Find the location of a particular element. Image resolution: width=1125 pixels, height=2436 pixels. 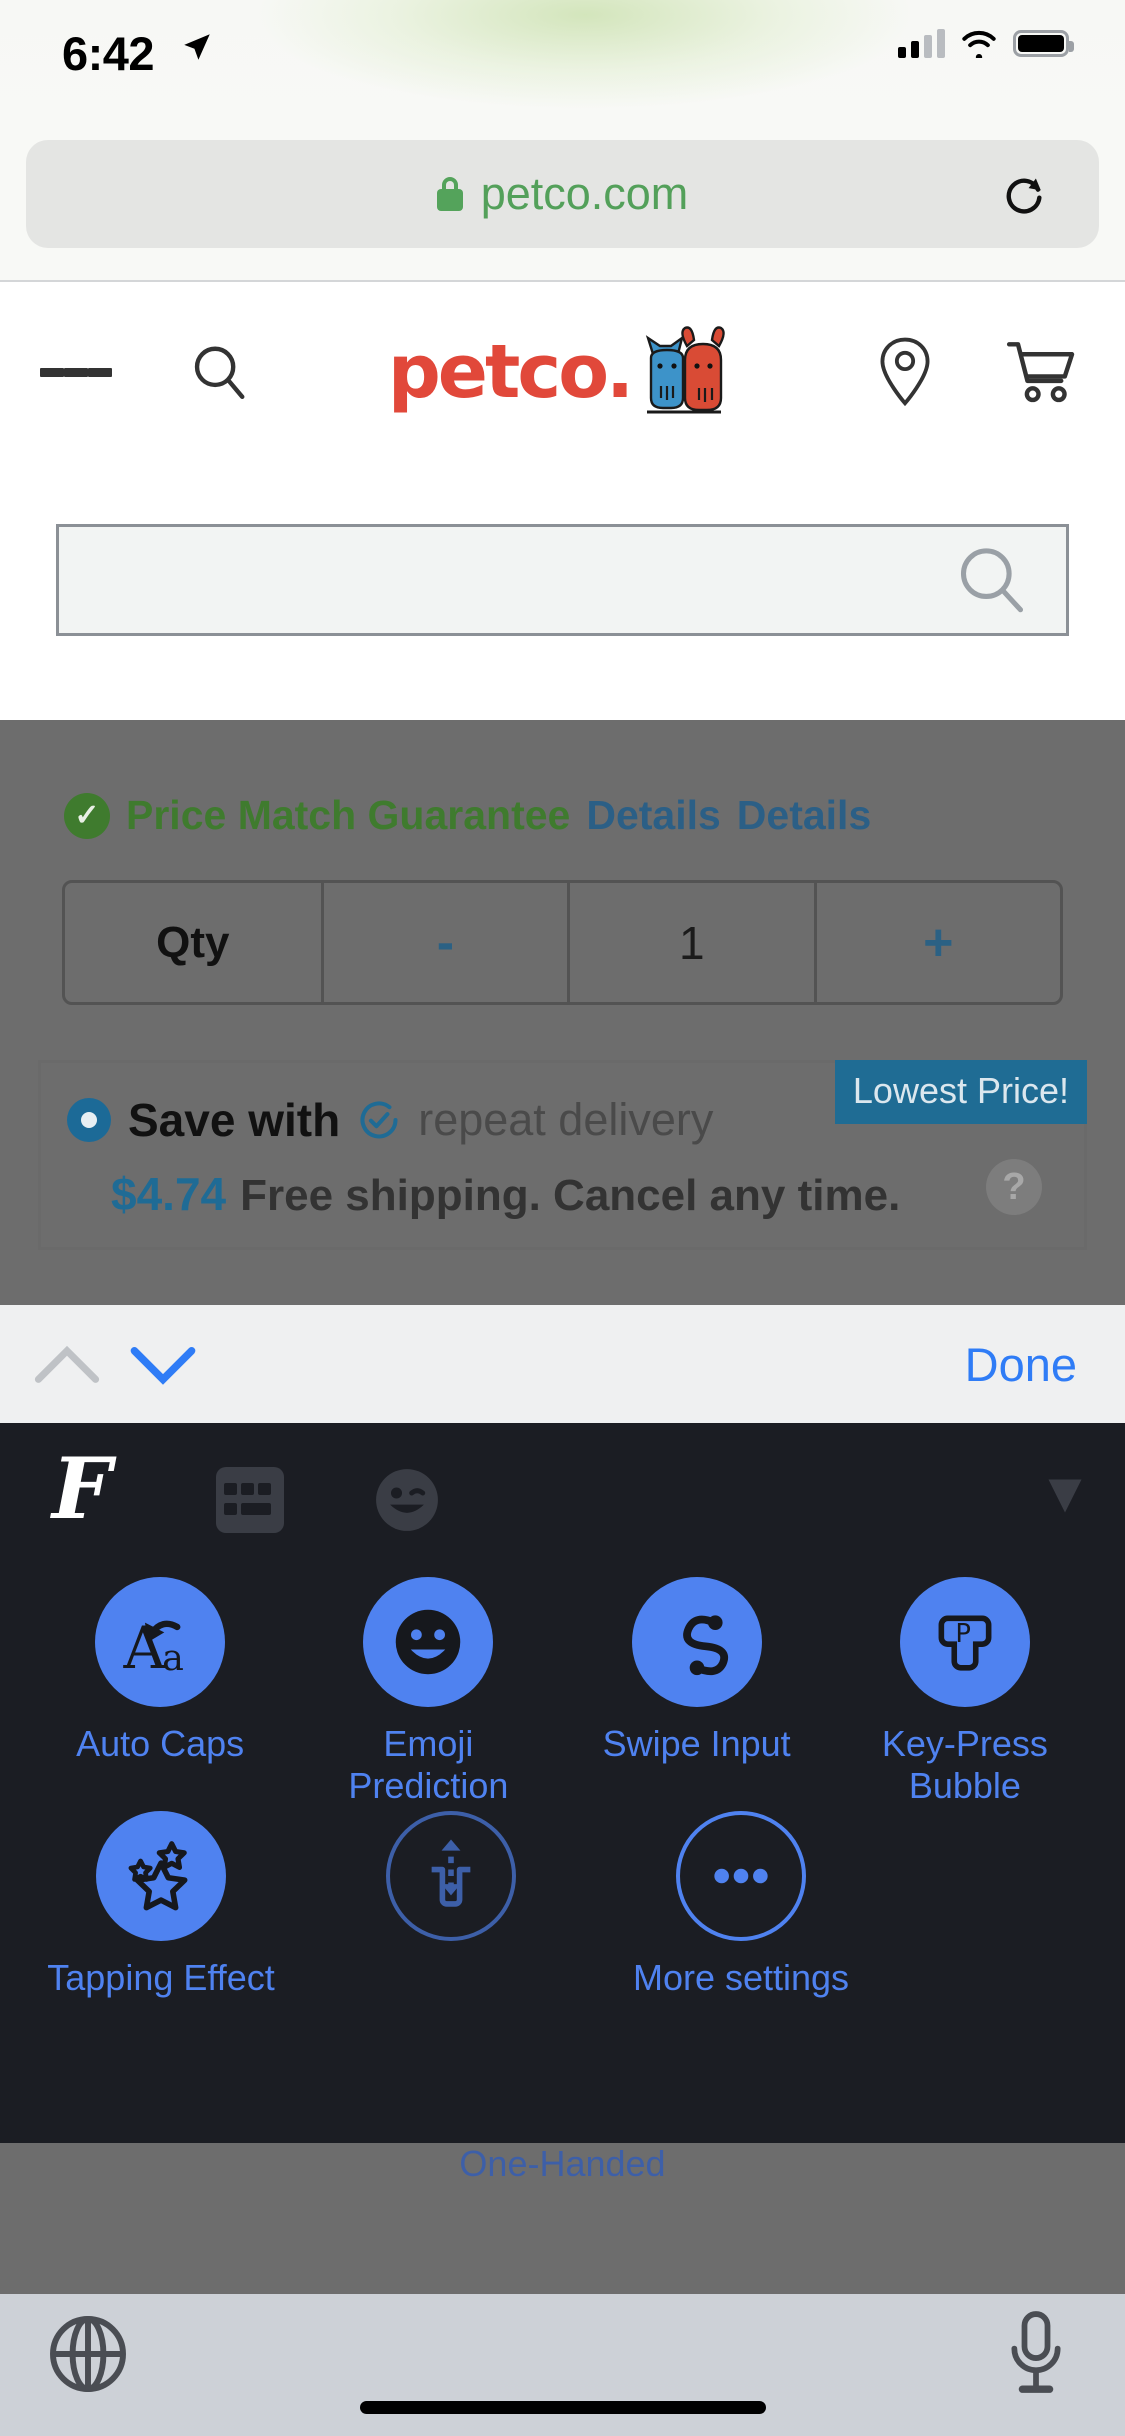

reload-icon is located at coordinates (1024, 195).